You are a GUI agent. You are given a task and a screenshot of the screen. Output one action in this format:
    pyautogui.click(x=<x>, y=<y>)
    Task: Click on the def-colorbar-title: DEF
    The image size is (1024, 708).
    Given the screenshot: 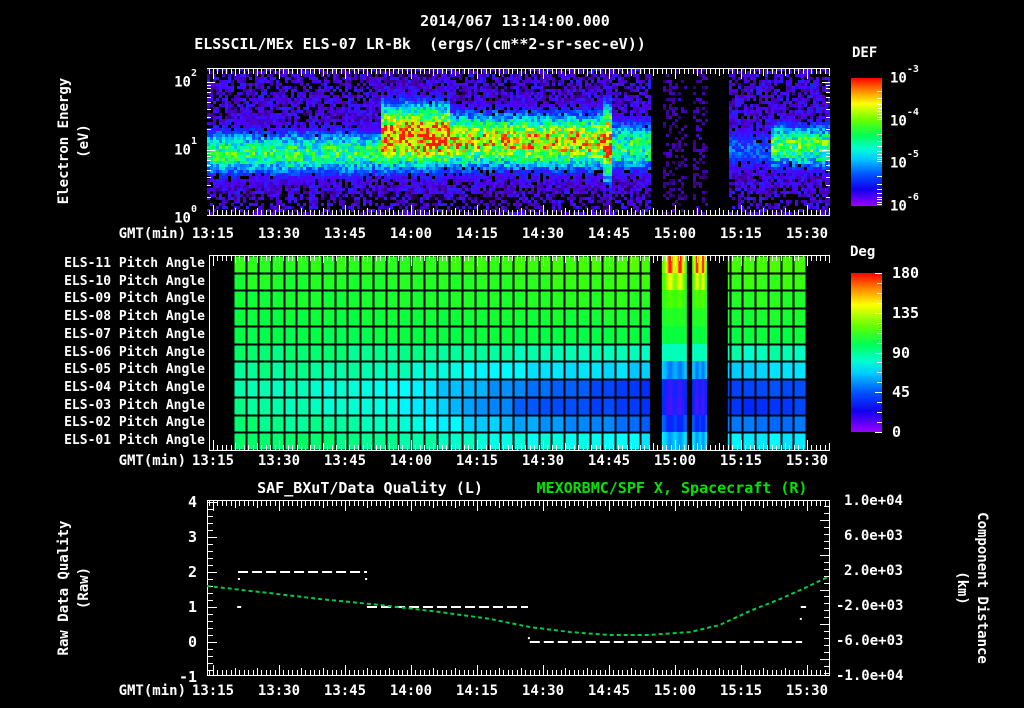 What is the action you would take?
    pyautogui.click(x=865, y=53)
    